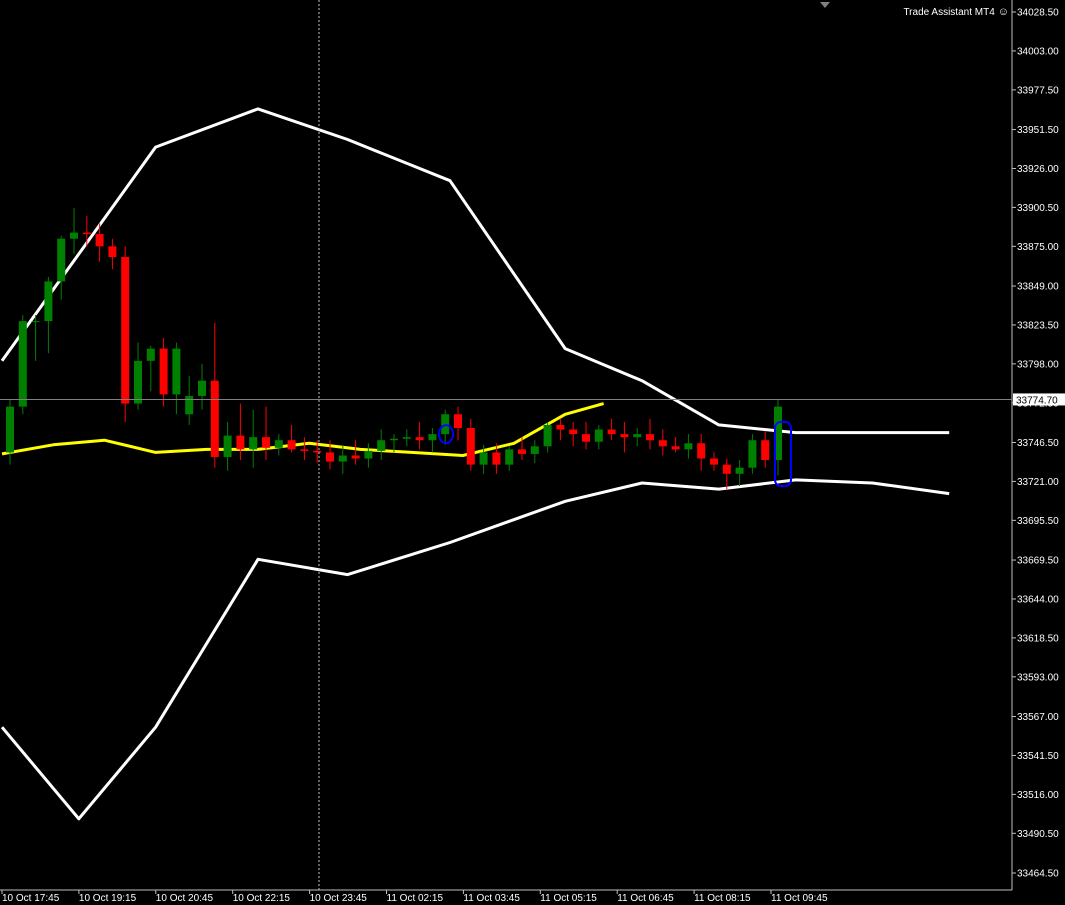 The height and width of the screenshot is (905, 1065). What do you see at coordinates (645, 898) in the screenshot?
I see `time-tick-label: 11 Oct 06:45` at bounding box center [645, 898].